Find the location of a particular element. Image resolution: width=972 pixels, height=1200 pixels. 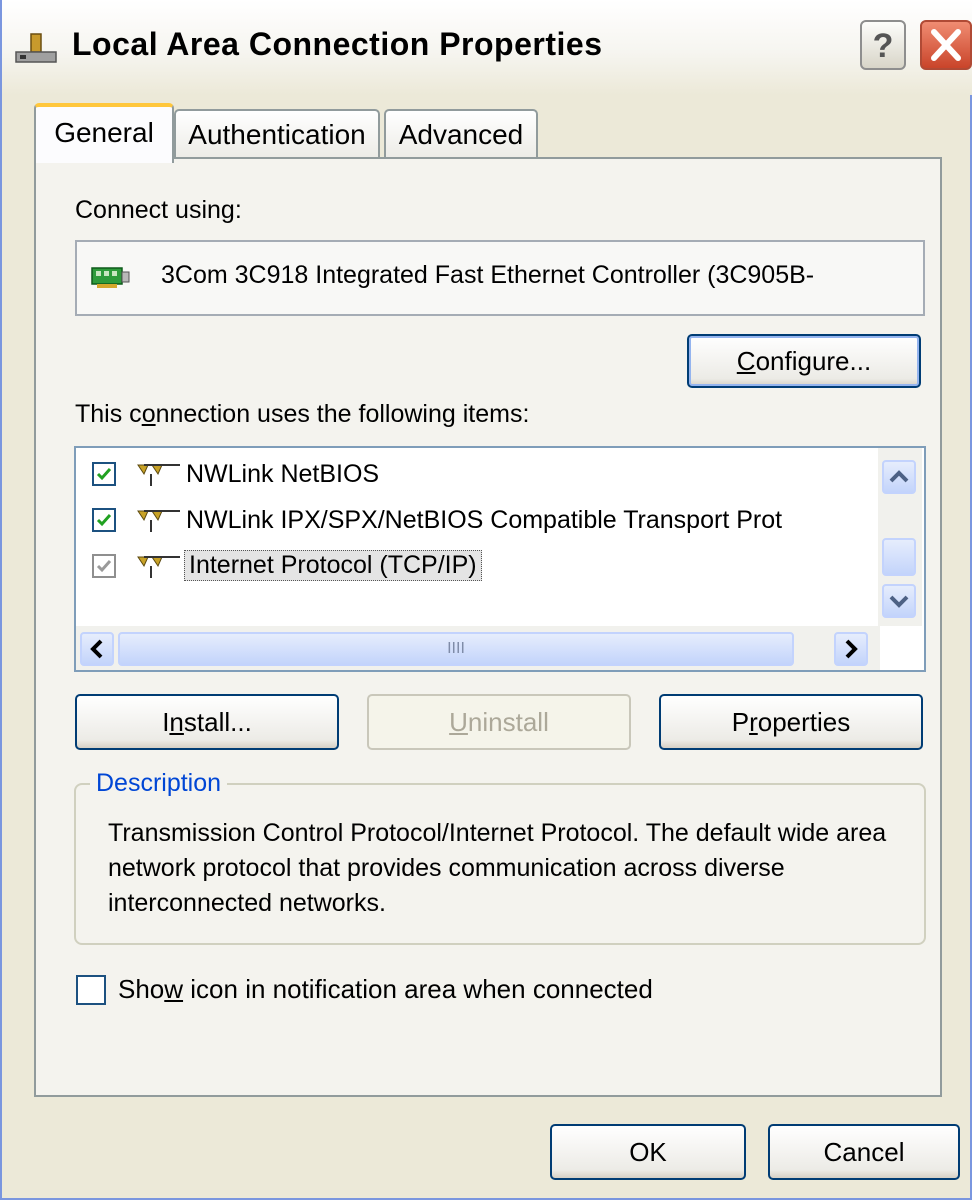

scroll-right-button is located at coordinates (851, 649).